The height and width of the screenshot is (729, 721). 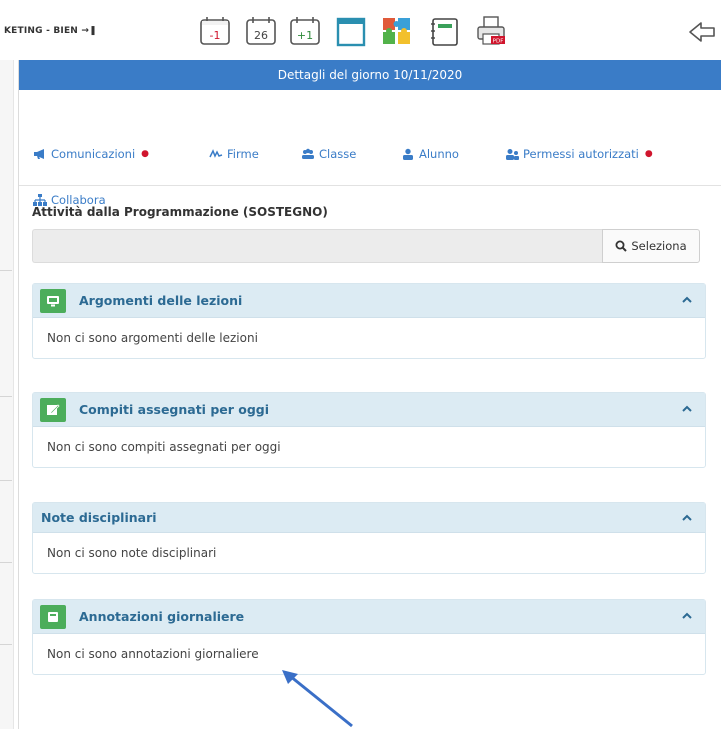 I want to click on left-edge-strip, so click(x=7, y=394).